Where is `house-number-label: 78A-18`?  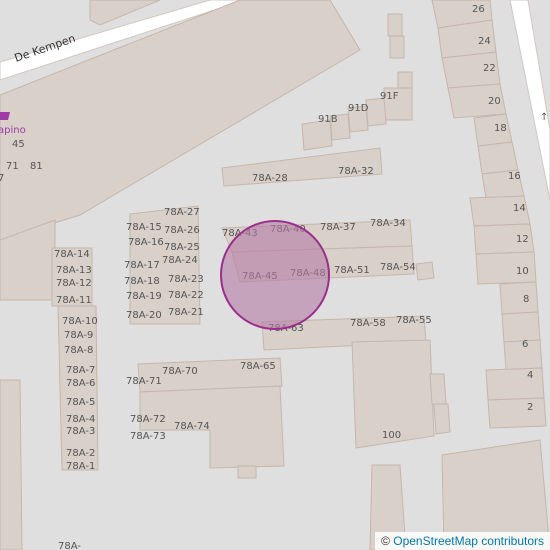 house-number-label: 78A-18 is located at coordinates (142, 281).